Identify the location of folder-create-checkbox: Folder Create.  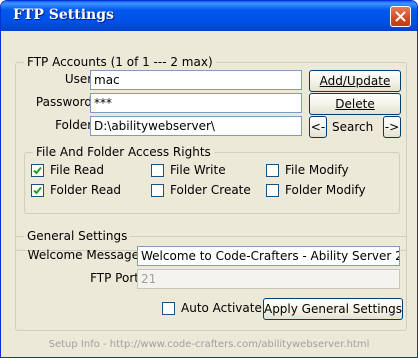
(201, 190).